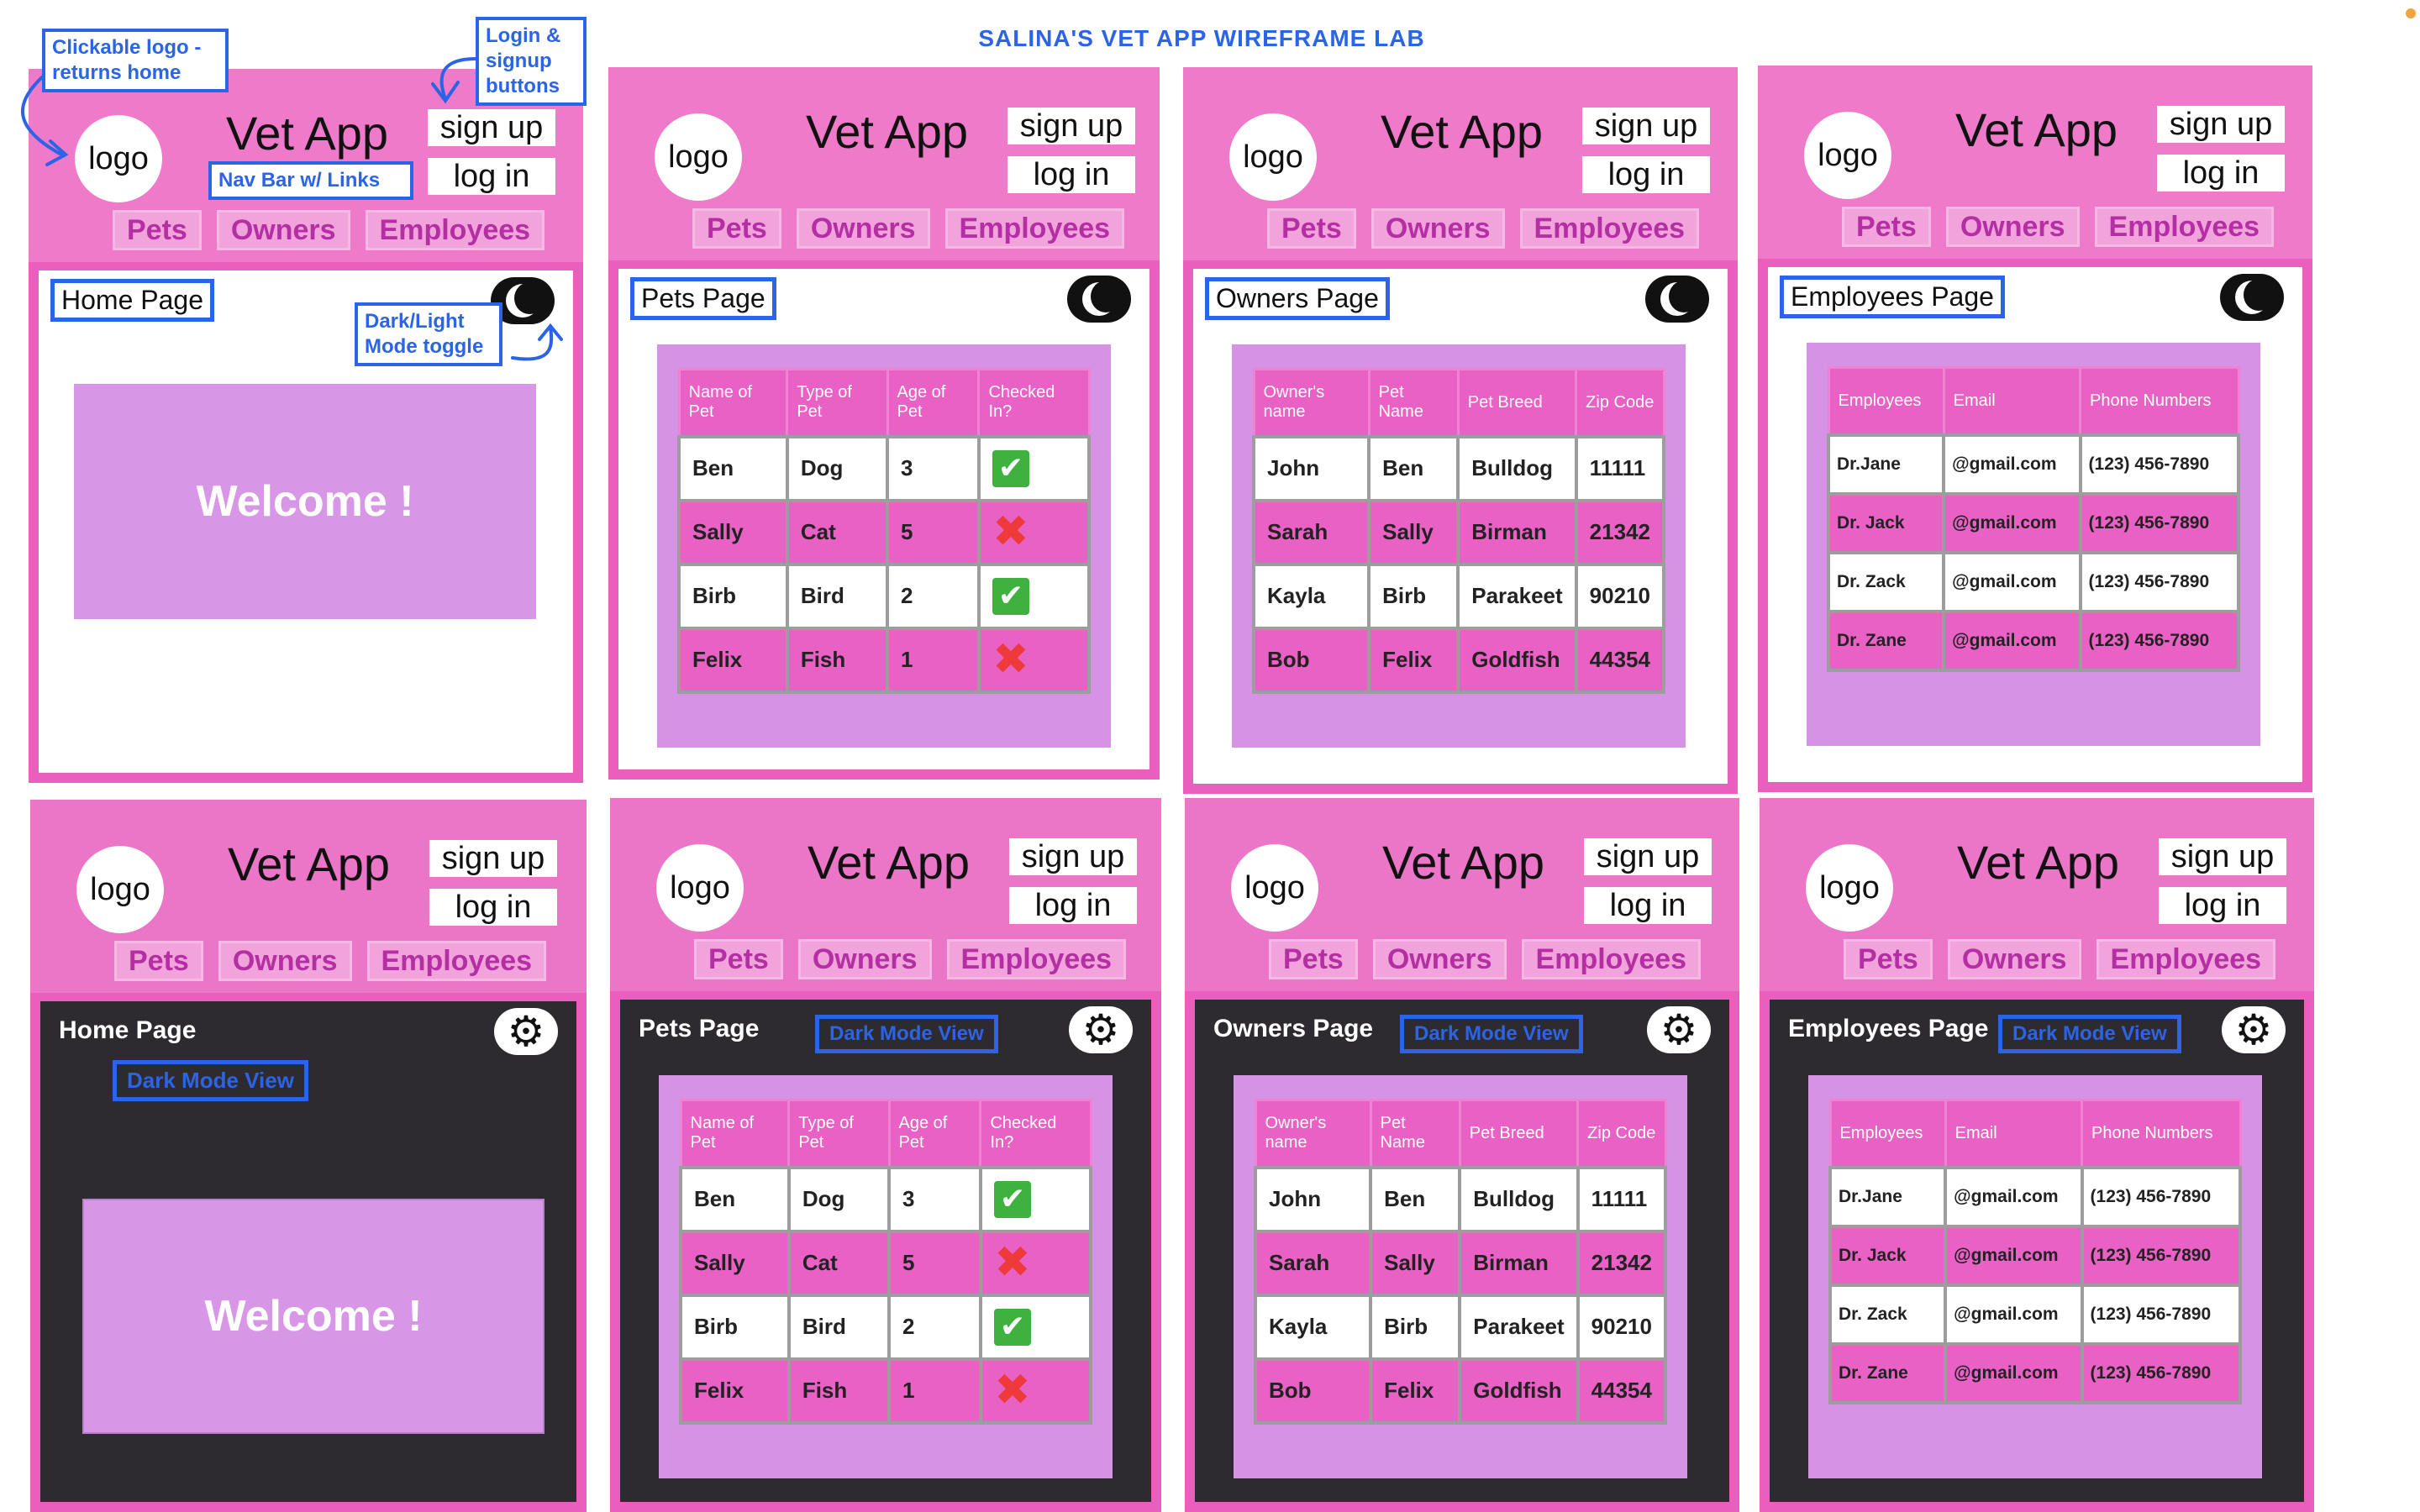  Describe the element at coordinates (838, 403) in the screenshot. I see `column-header: Type of Pet` at that location.